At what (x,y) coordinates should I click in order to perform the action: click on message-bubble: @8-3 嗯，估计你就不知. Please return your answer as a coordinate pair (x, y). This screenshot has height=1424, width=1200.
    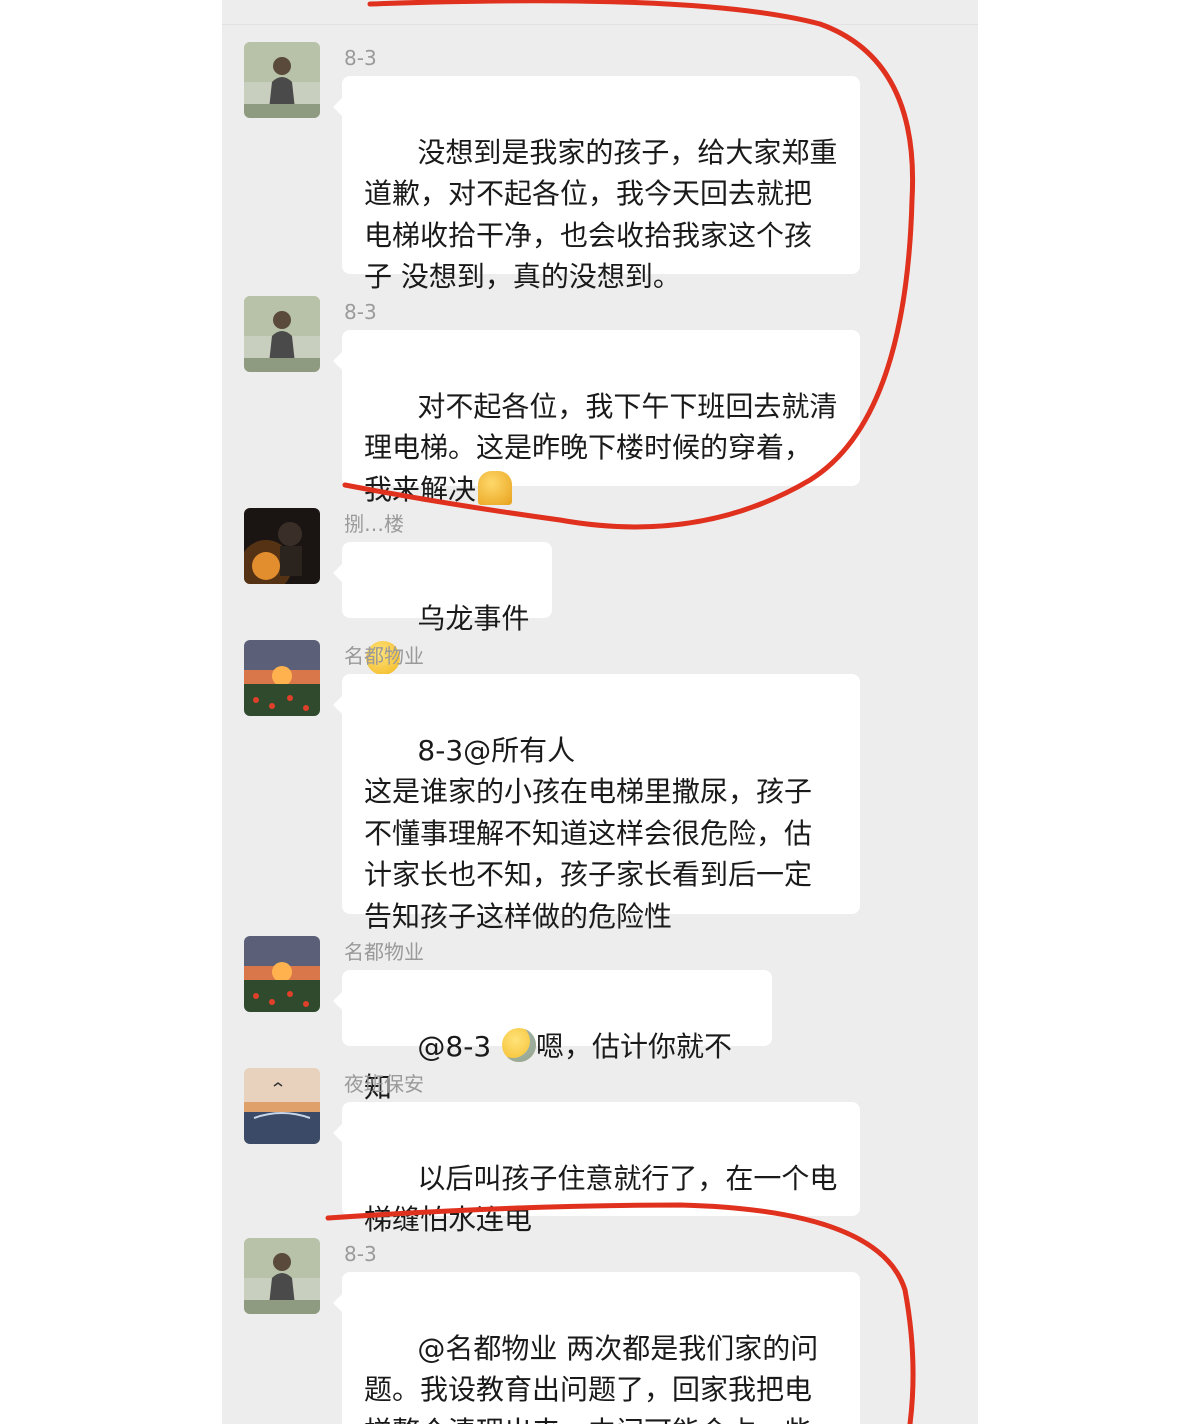
    Looking at the image, I should click on (552, 1037).